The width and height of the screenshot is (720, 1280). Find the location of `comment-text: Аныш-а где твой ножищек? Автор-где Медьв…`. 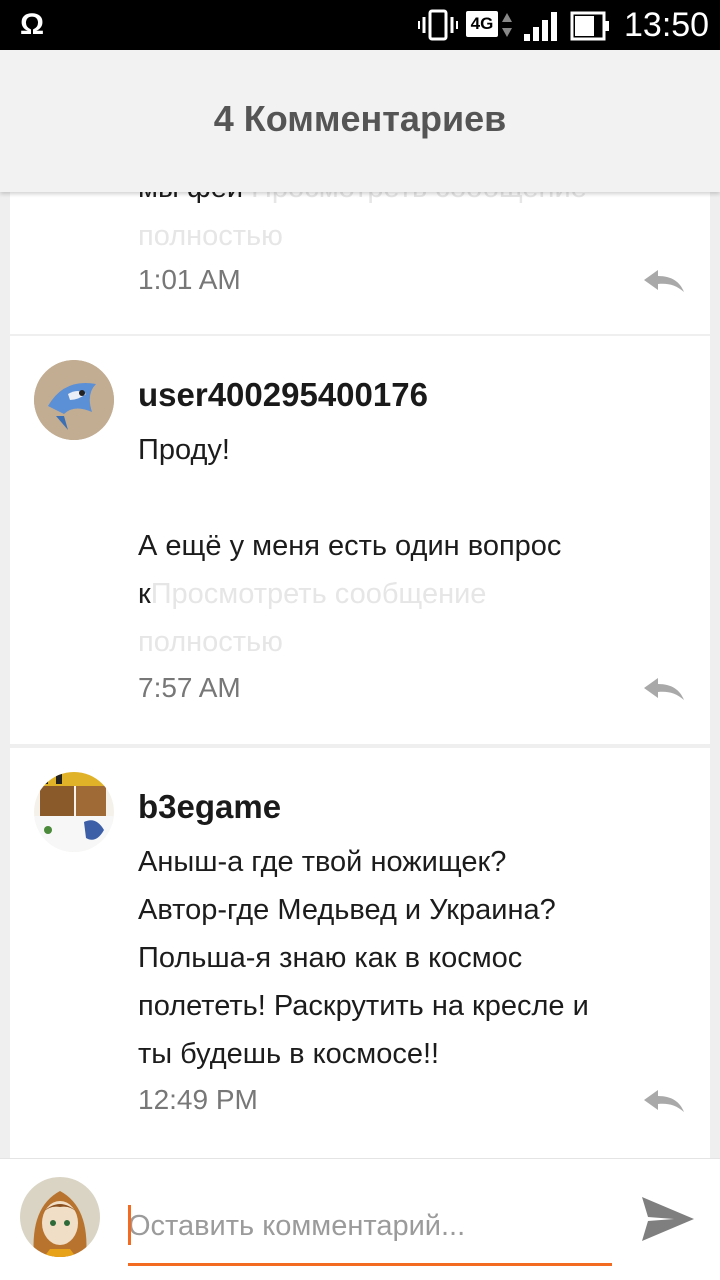

comment-text: Аныш-а где твой ножищек? Автор-где Медьв… is located at coordinates (408, 958).